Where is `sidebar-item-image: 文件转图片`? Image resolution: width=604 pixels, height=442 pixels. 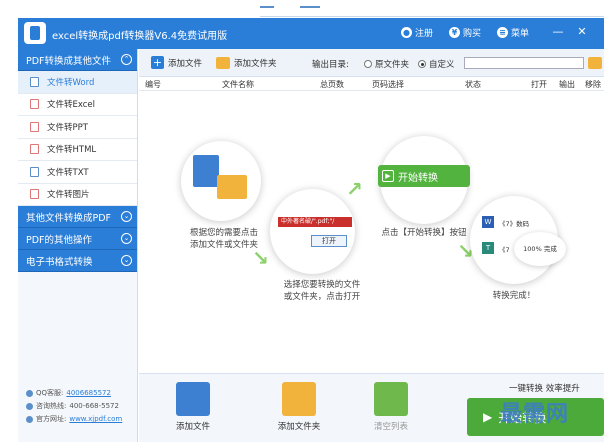
sidebar-item-image: 文件转图片 is located at coordinates (77, 194).